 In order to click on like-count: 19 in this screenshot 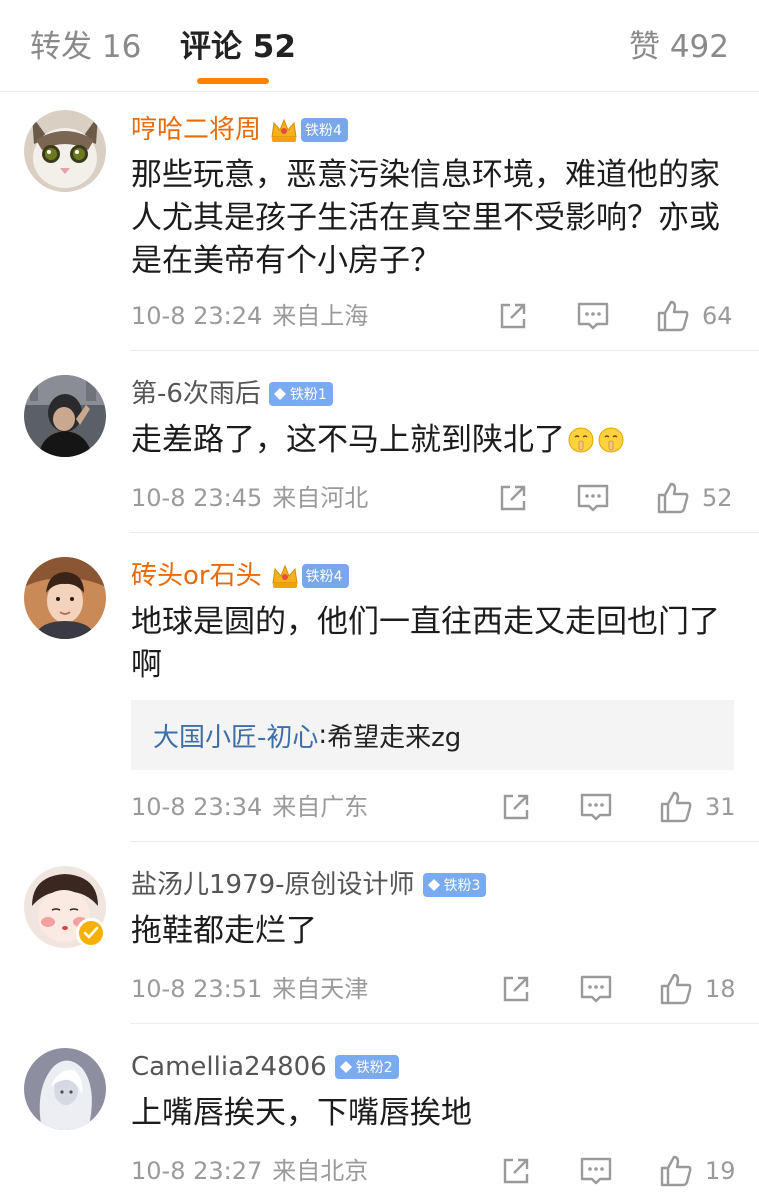, I will do `click(720, 1171)`.